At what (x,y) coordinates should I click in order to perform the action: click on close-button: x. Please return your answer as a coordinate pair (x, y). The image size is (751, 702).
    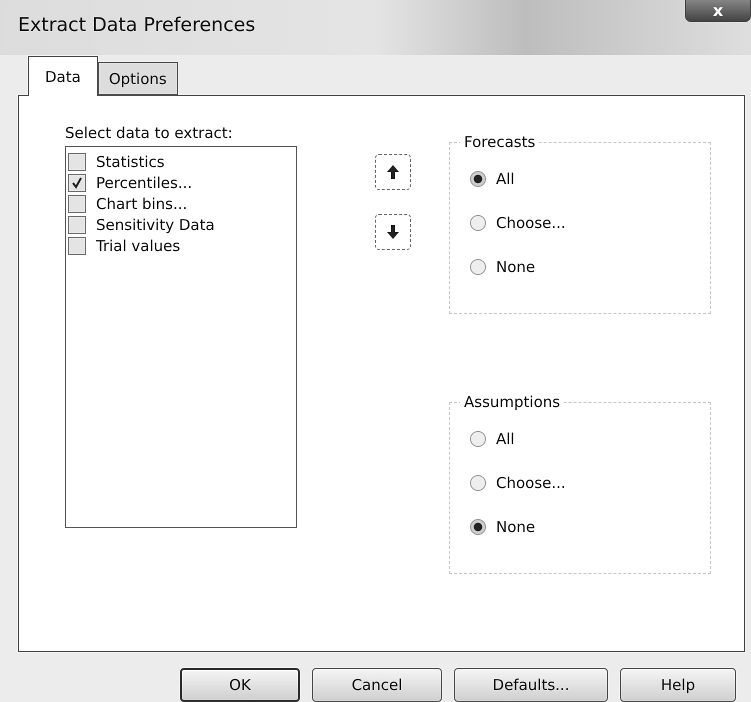
    Looking at the image, I should click on (718, 11).